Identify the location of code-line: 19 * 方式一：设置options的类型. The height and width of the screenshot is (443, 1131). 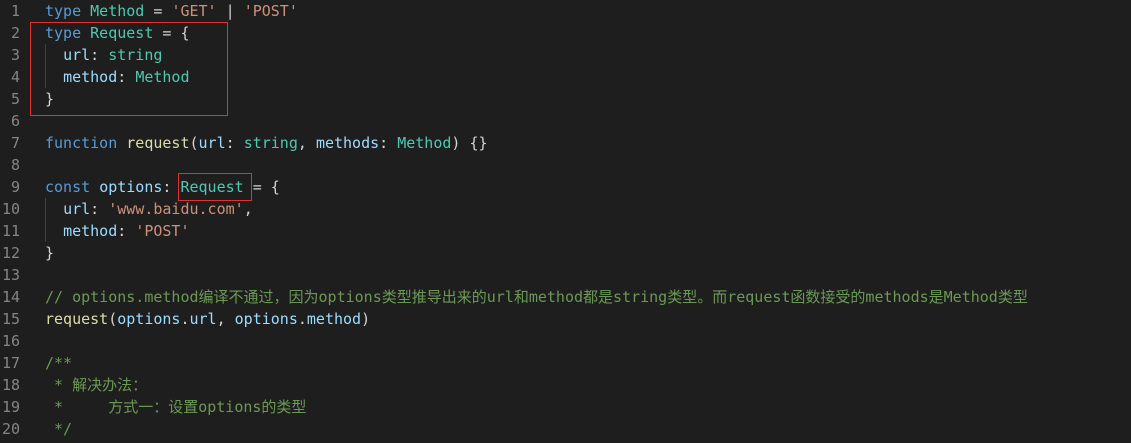
(565, 407).